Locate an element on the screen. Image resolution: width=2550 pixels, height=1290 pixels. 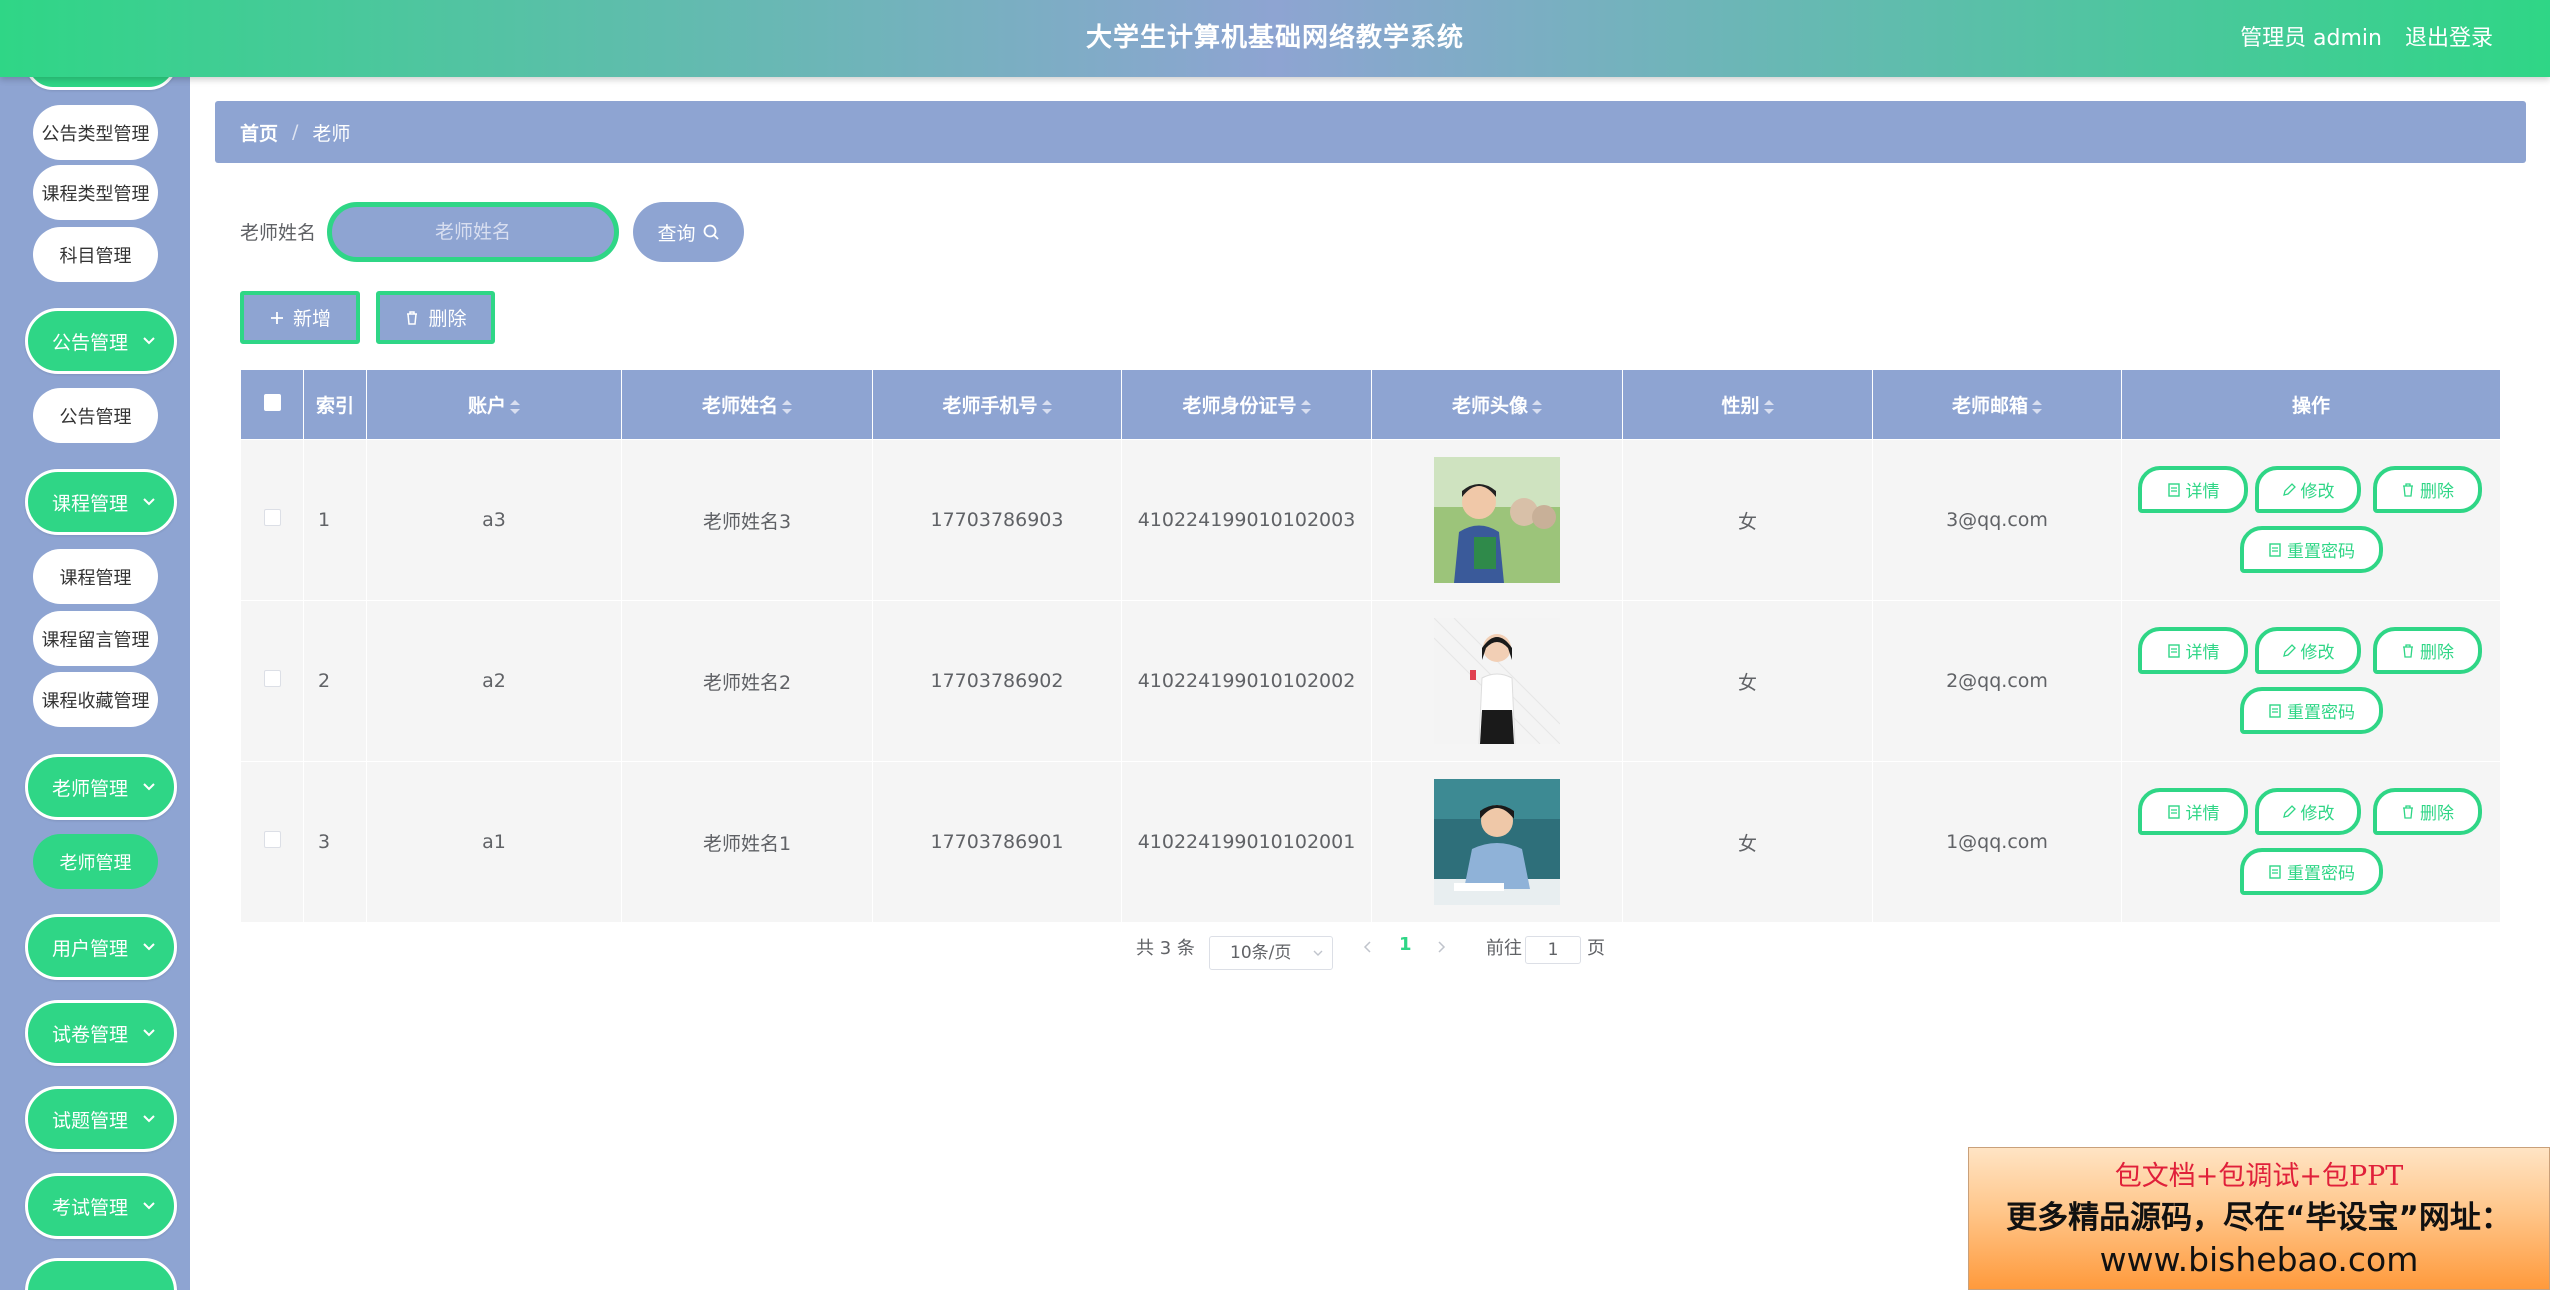
col-email: 老师邮箱 is located at coordinates (1997, 404).